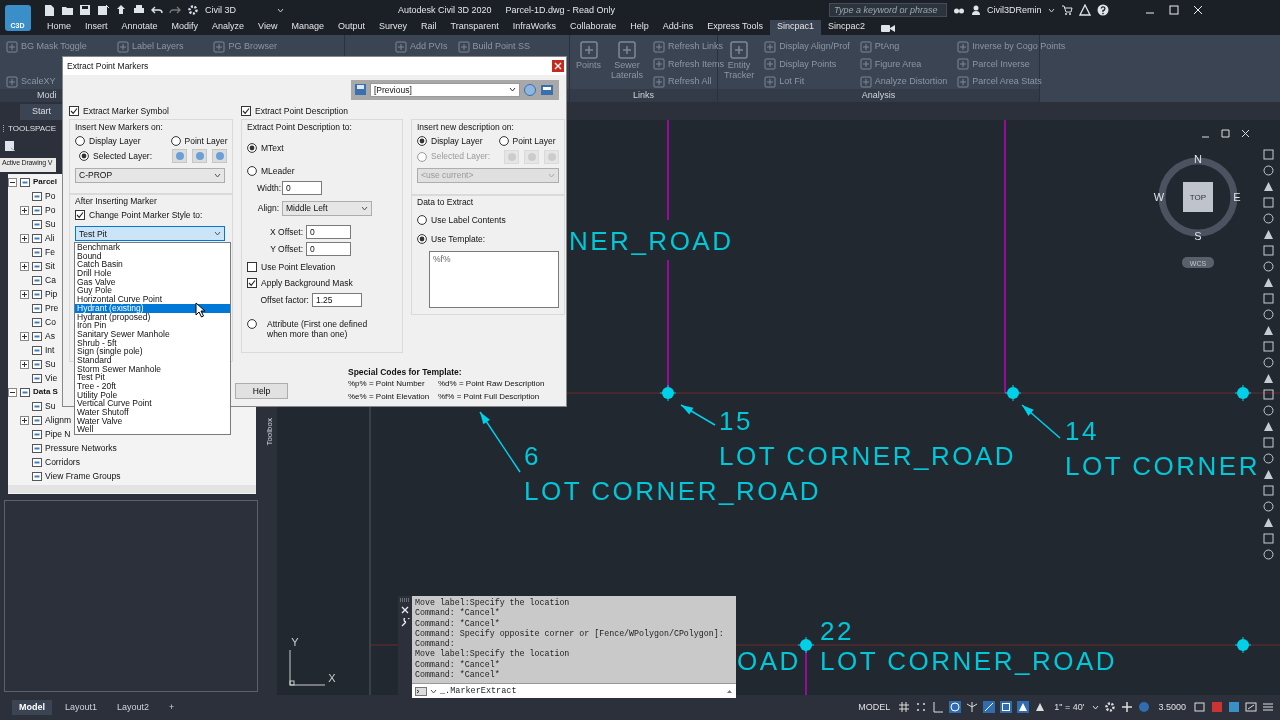 This screenshot has height=720, width=1280. What do you see at coordinates (796, 27) in the screenshot?
I see `ribbon-tab: Sincpac1` at bounding box center [796, 27].